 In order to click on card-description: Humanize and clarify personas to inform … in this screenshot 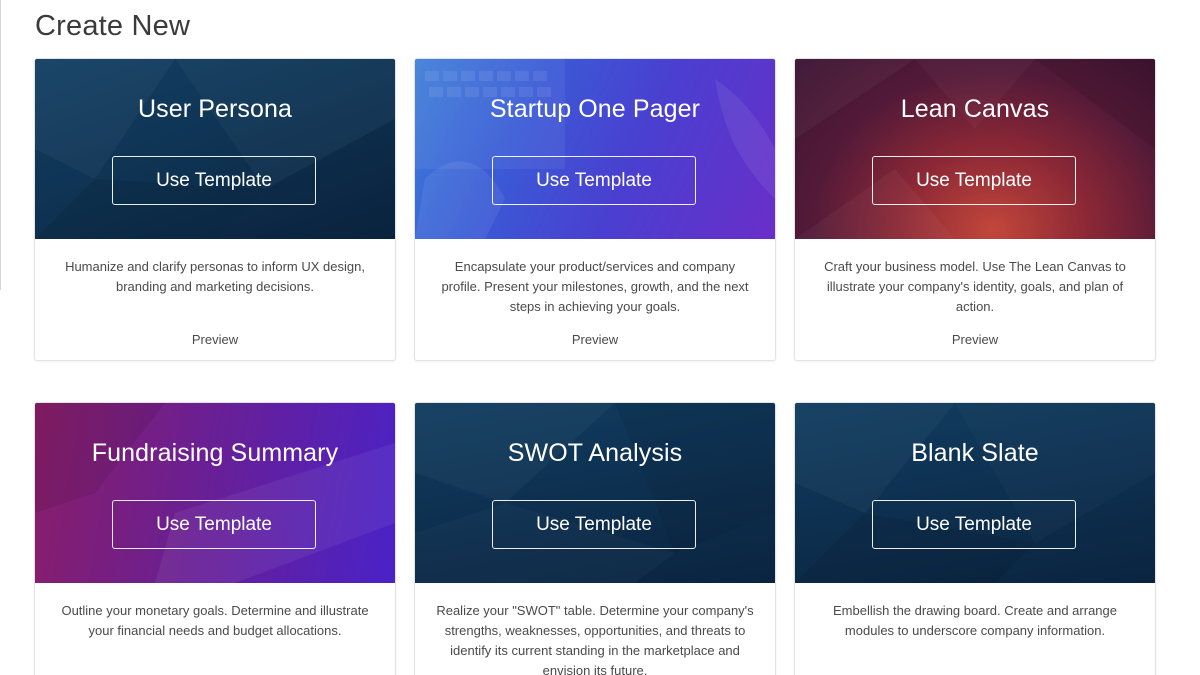, I will do `click(215, 276)`.